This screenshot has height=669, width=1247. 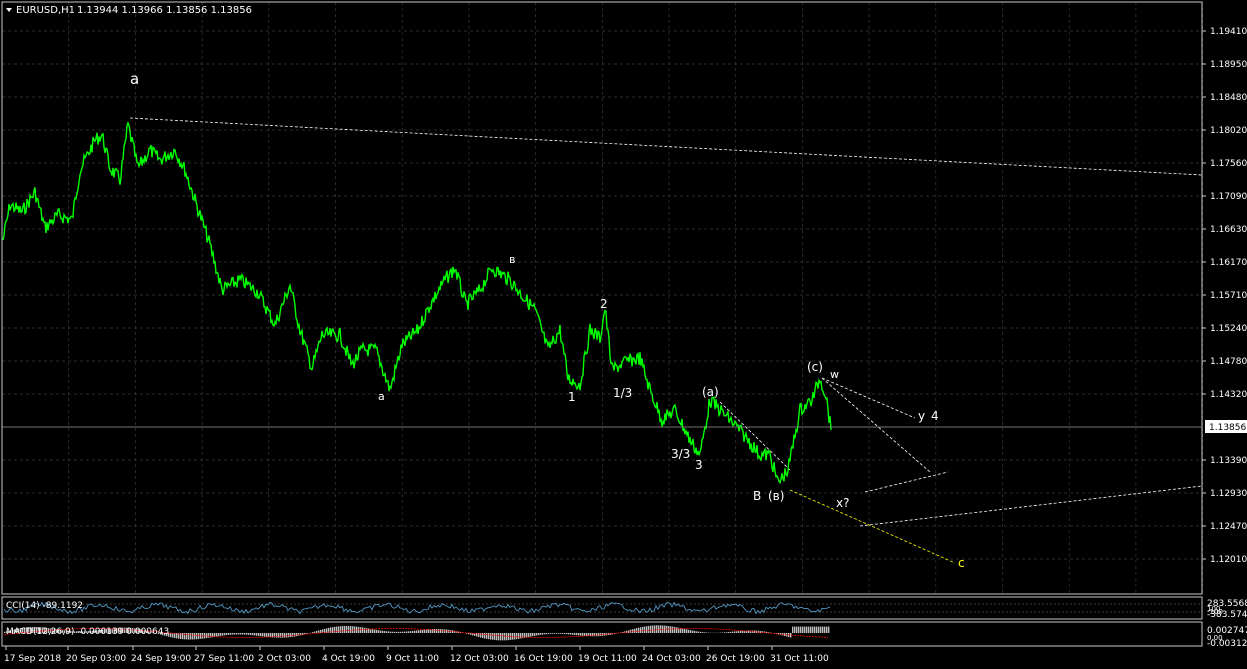 What do you see at coordinates (1227, 428) in the screenshot?
I see `current-price-tag: 1.13856` at bounding box center [1227, 428].